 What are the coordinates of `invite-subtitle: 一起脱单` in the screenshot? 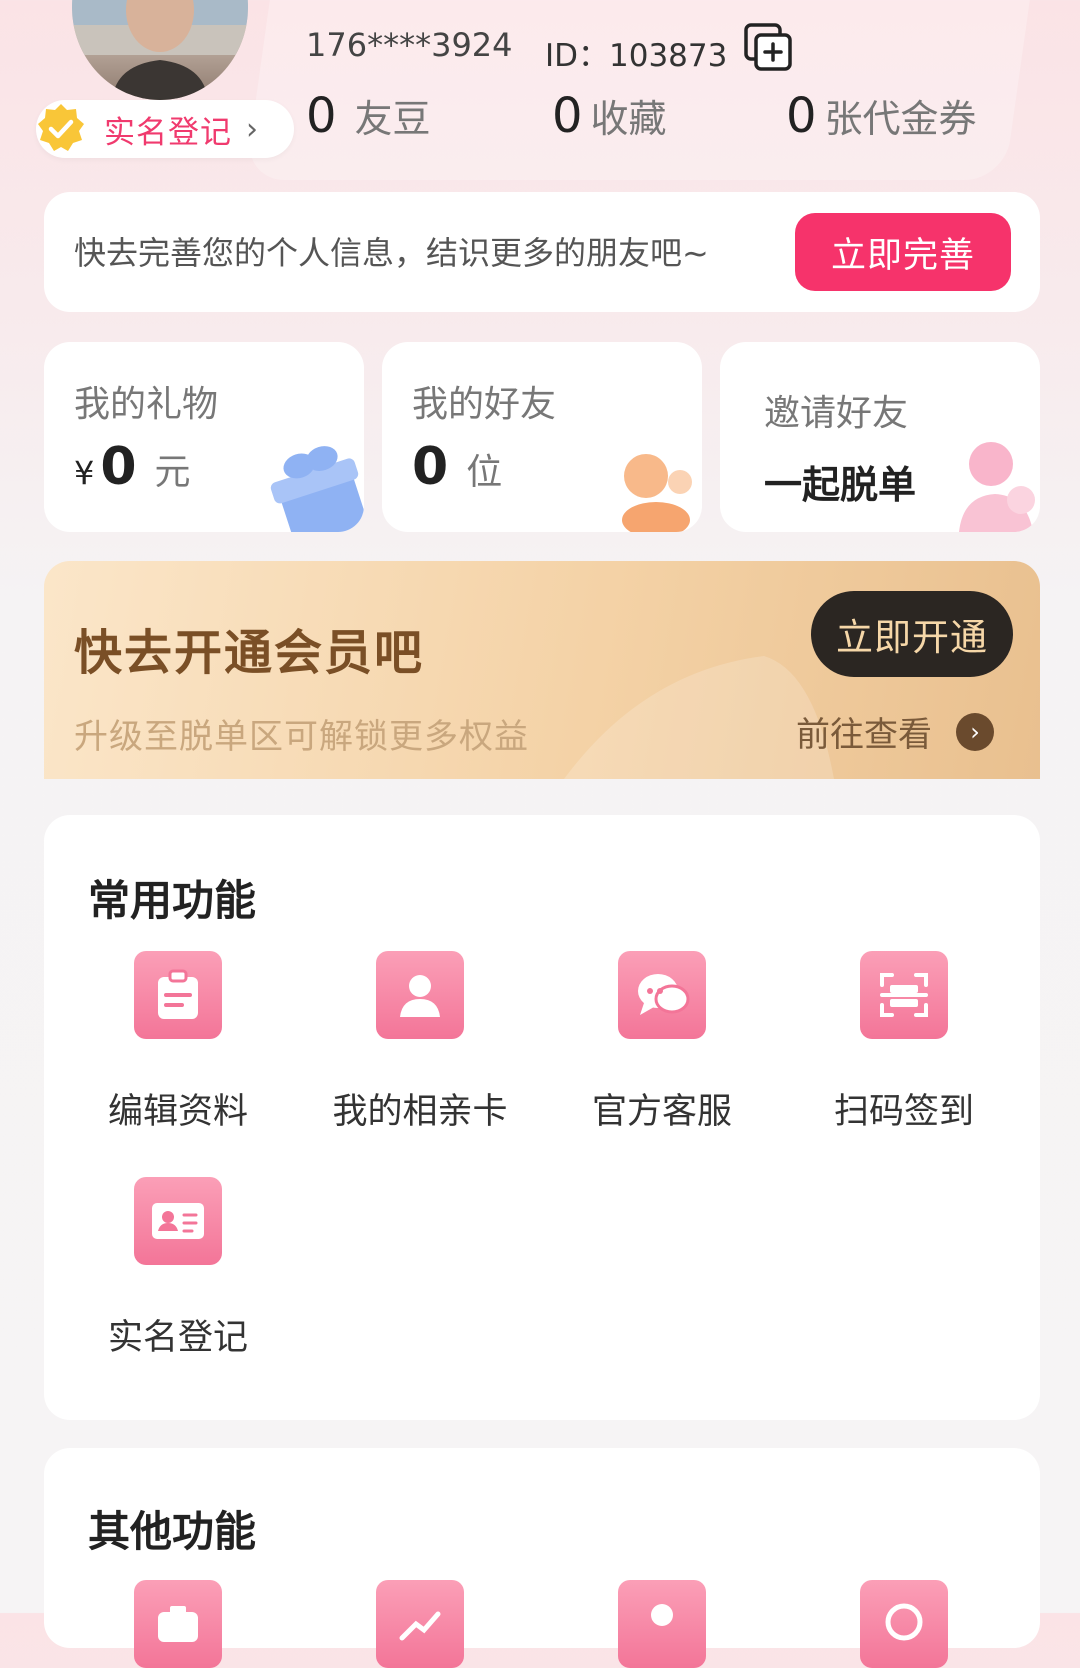 It's located at (840, 485).